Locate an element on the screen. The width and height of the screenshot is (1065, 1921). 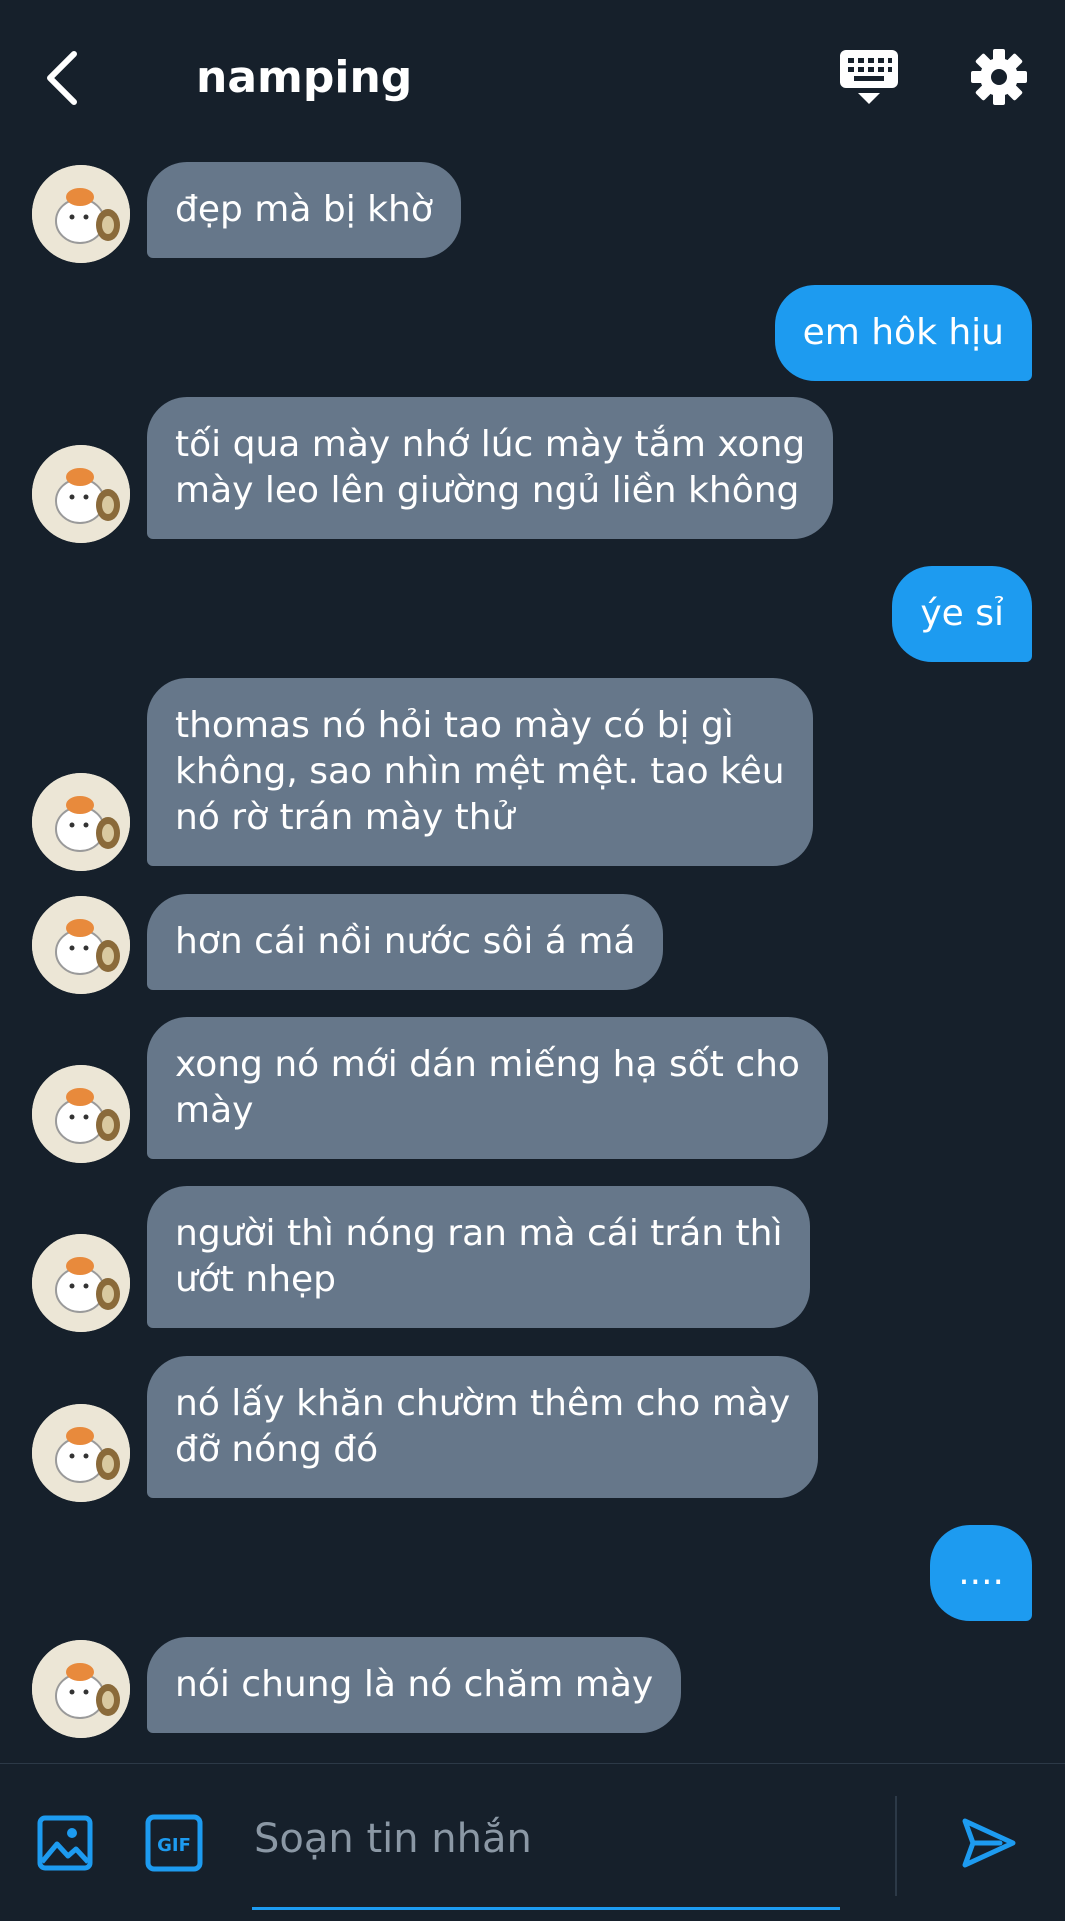
attach-image-button is located at coordinates (65, 1843).